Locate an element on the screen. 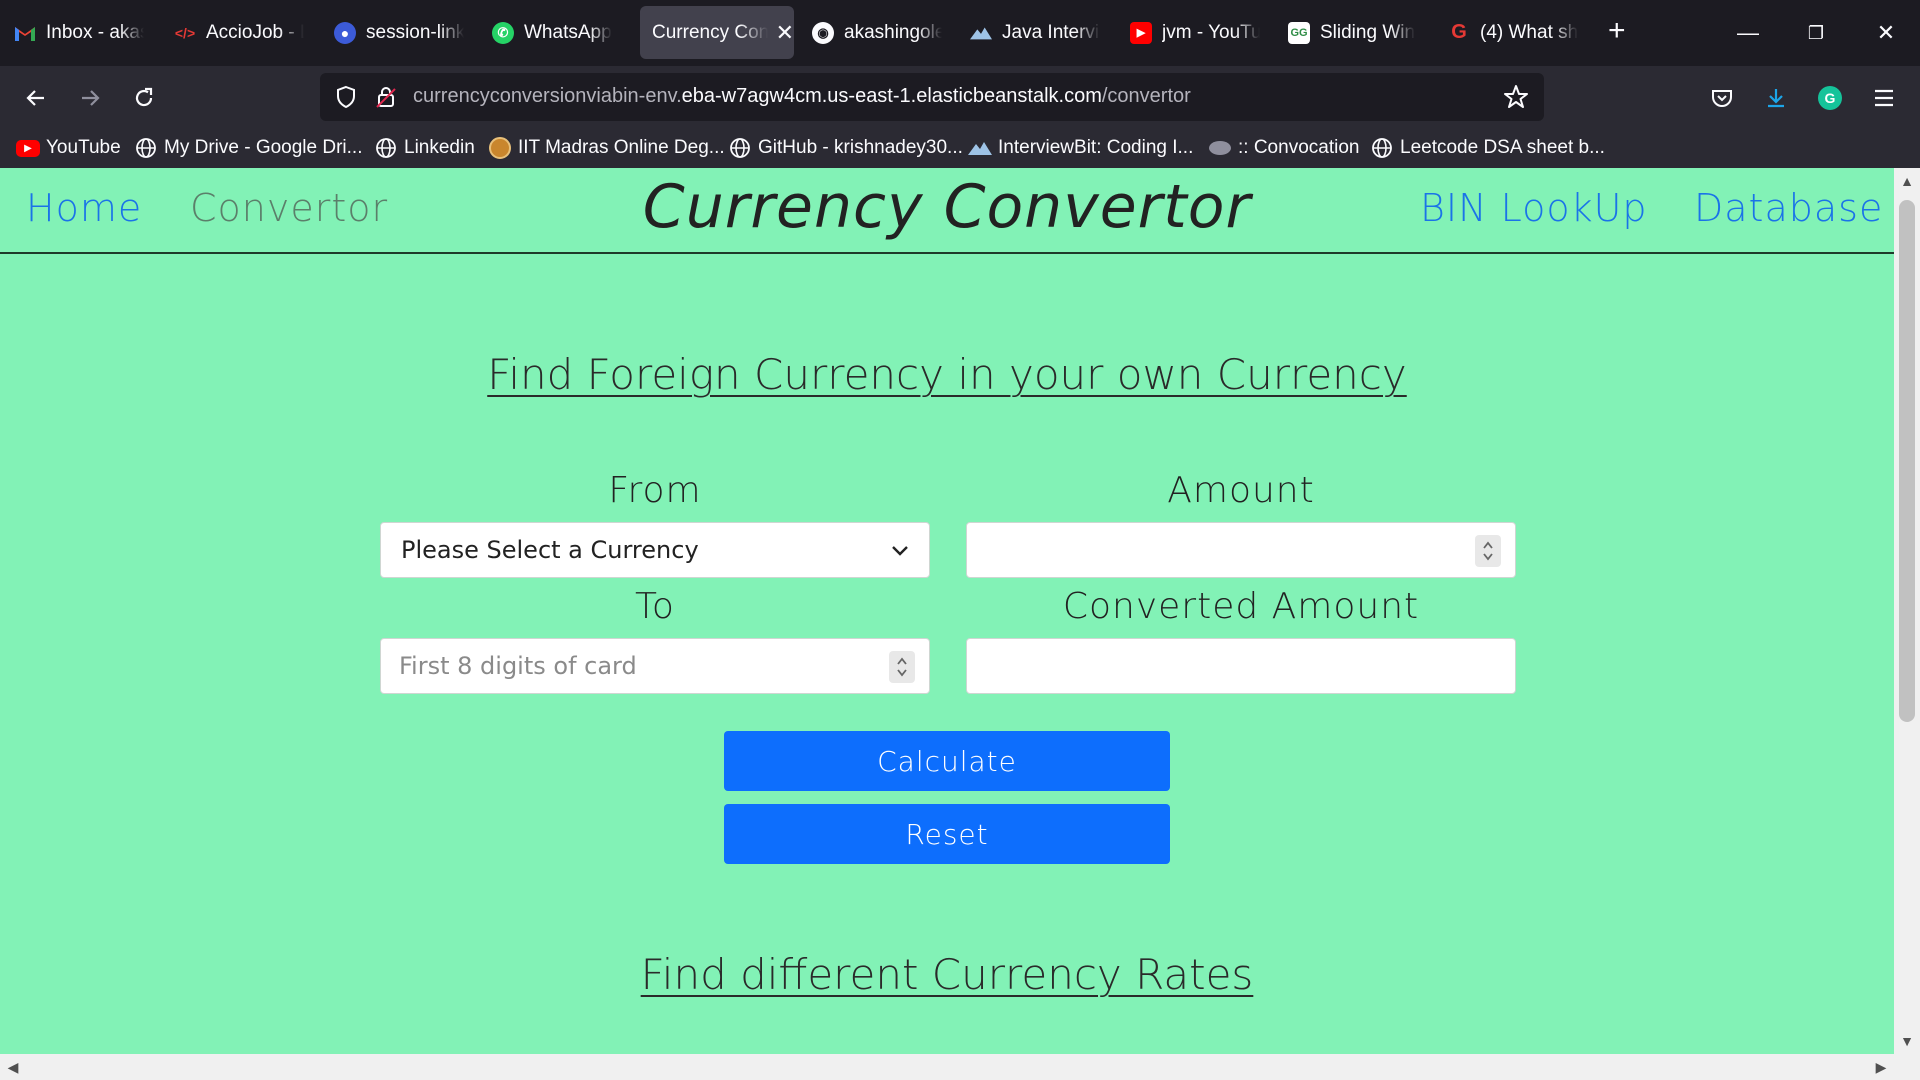  tab-whatsapp: ✆ WhatsApp is located at coordinates (557, 32).